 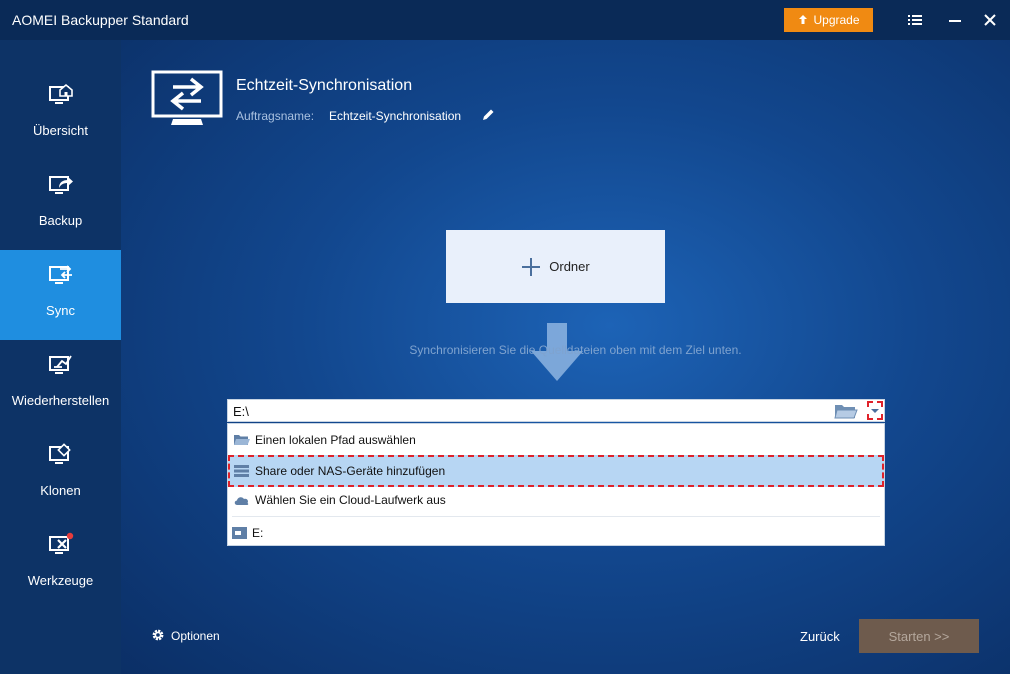 What do you see at coordinates (61, 93) in the screenshot?
I see `monitor-home-icon` at bounding box center [61, 93].